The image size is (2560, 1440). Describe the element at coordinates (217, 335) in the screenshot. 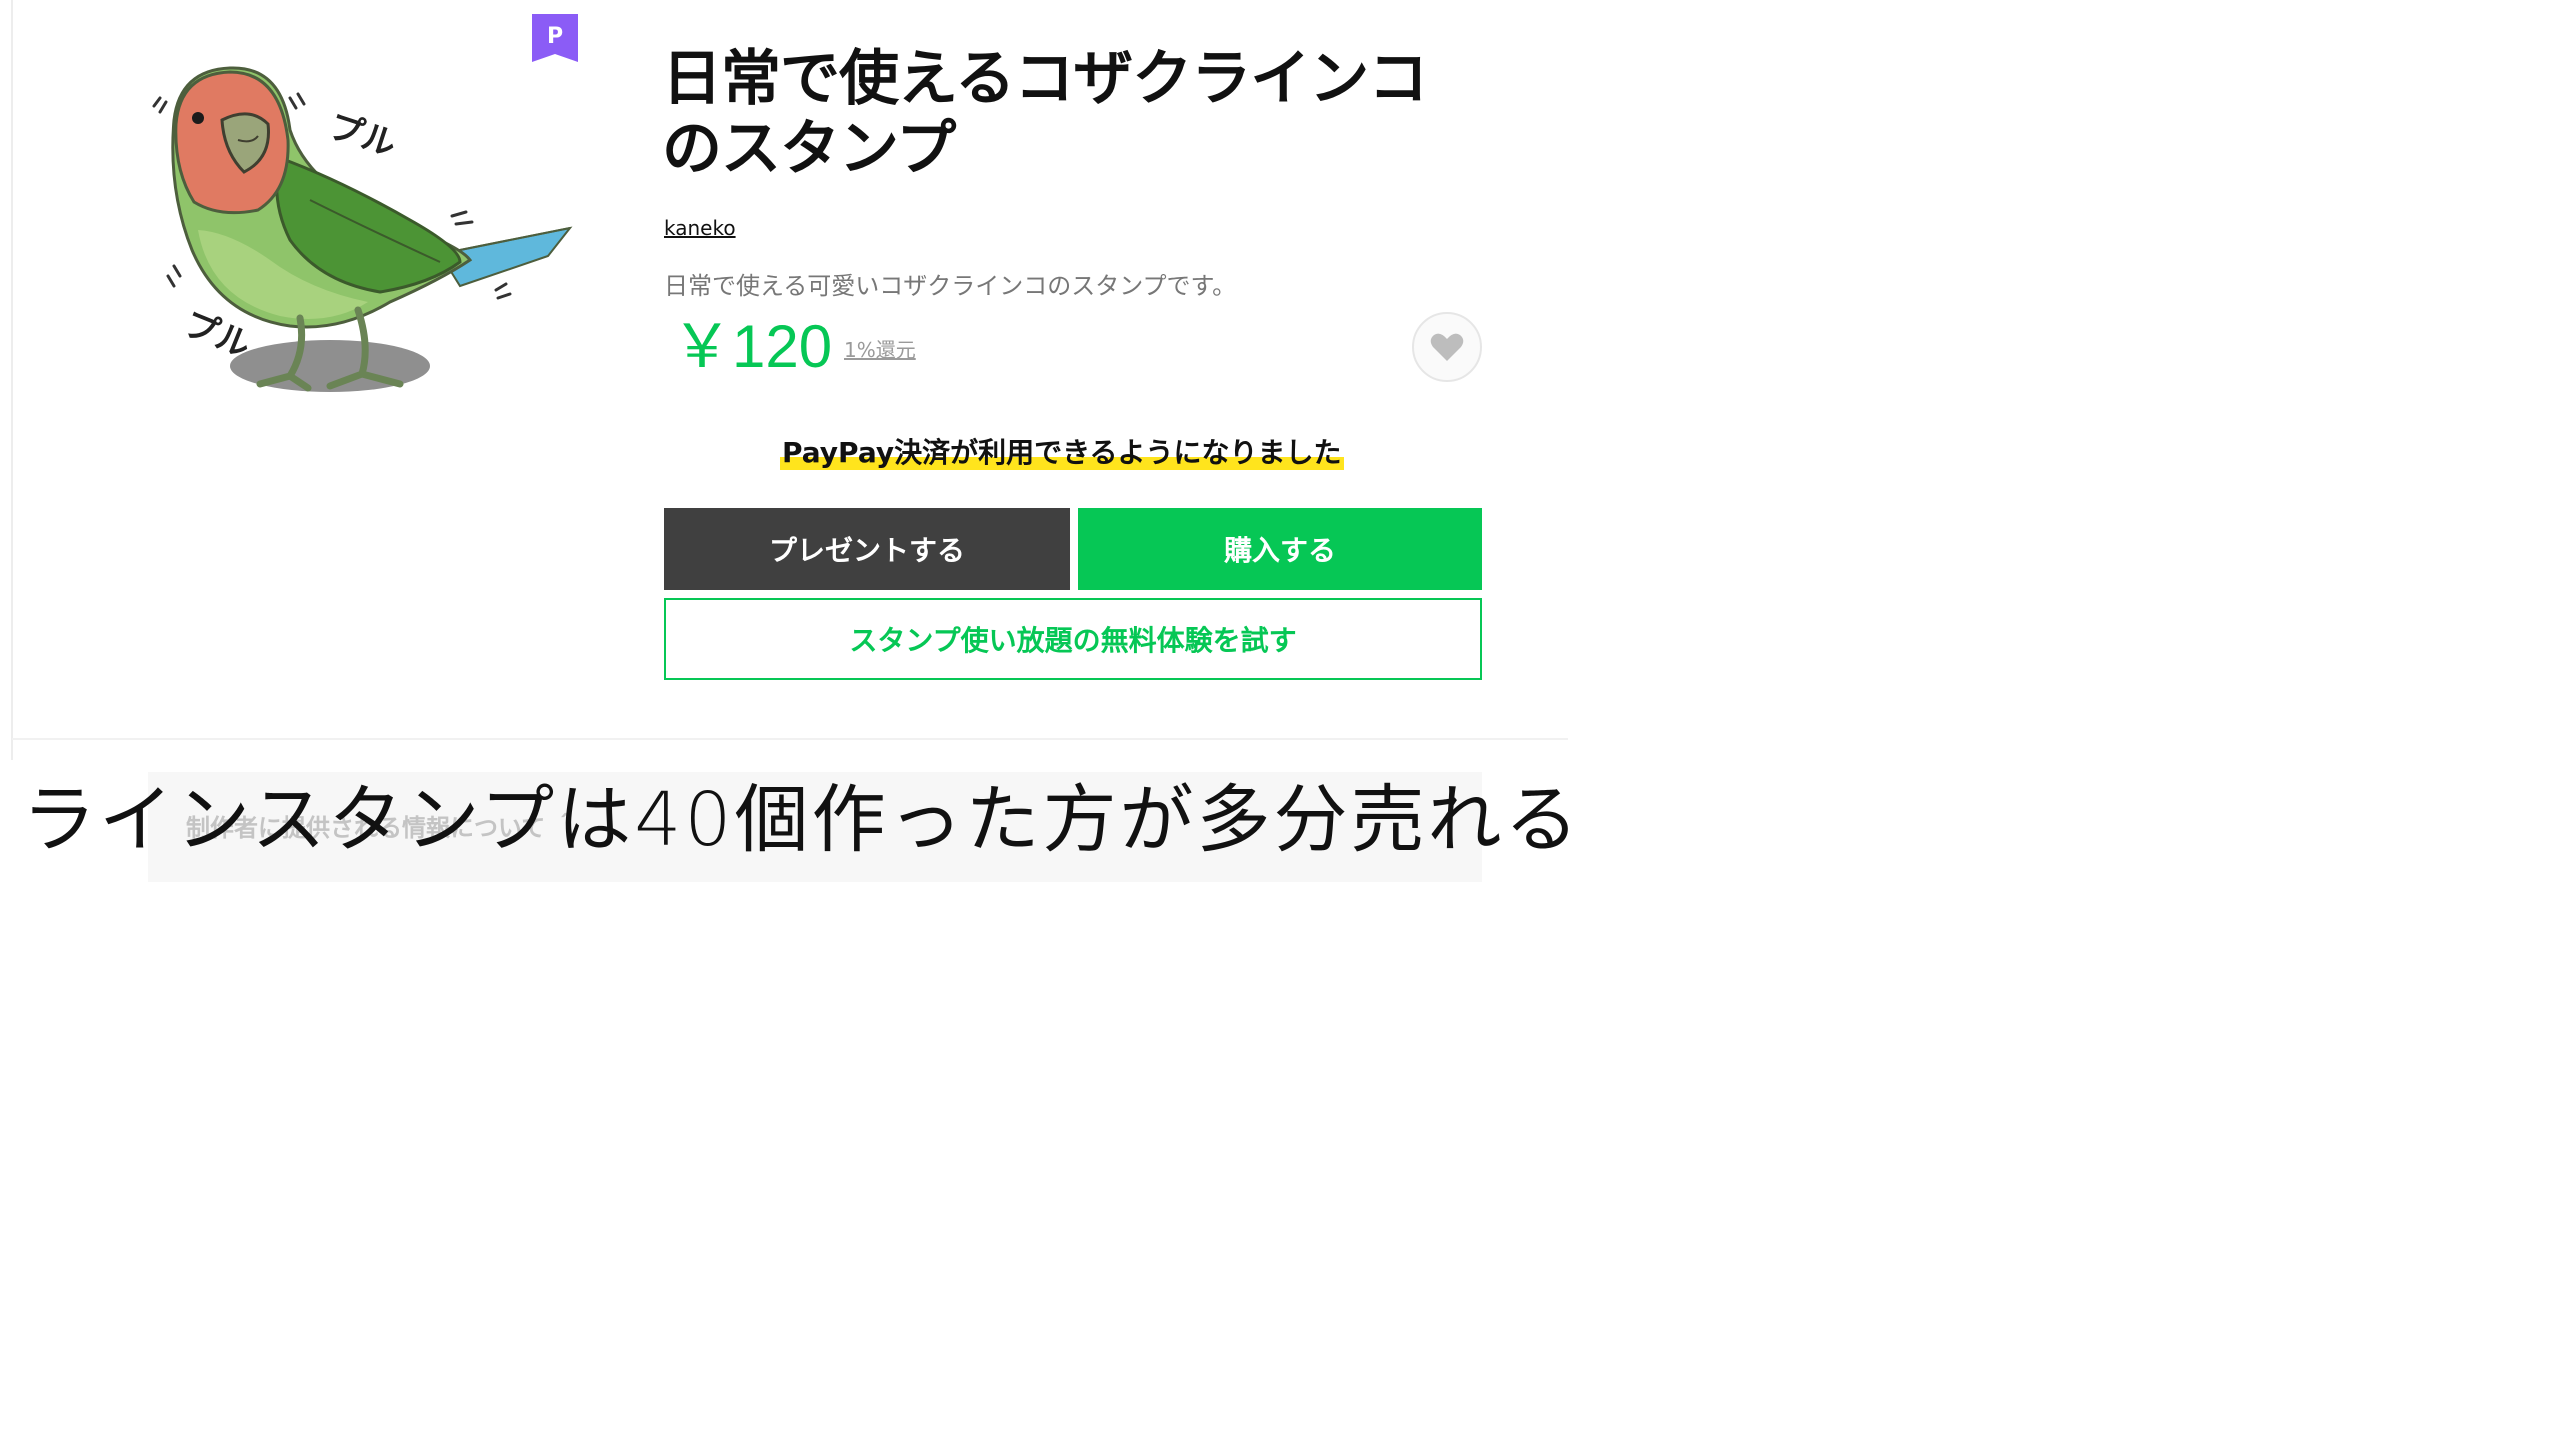

I see `sfx-text-bottom: プル` at that location.